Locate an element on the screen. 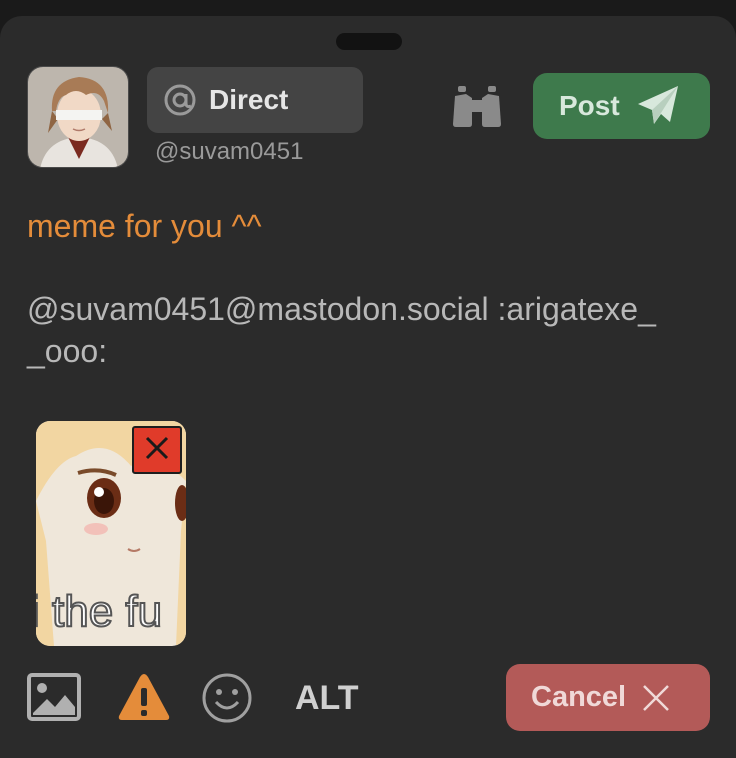 This screenshot has height=758, width=736. emoji-icon is located at coordinates (227, 698).